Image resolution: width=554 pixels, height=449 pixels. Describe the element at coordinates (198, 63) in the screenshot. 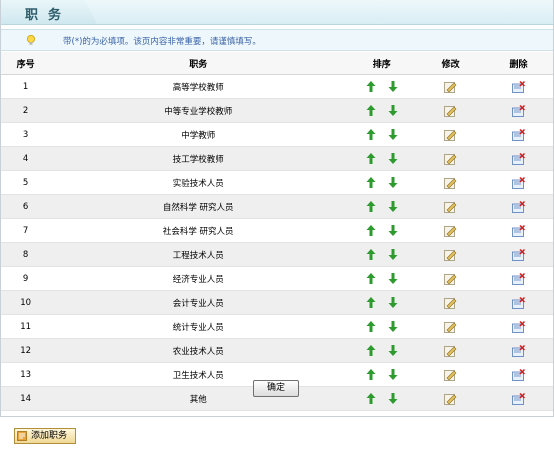

I see `header-name: 职务` at that location.